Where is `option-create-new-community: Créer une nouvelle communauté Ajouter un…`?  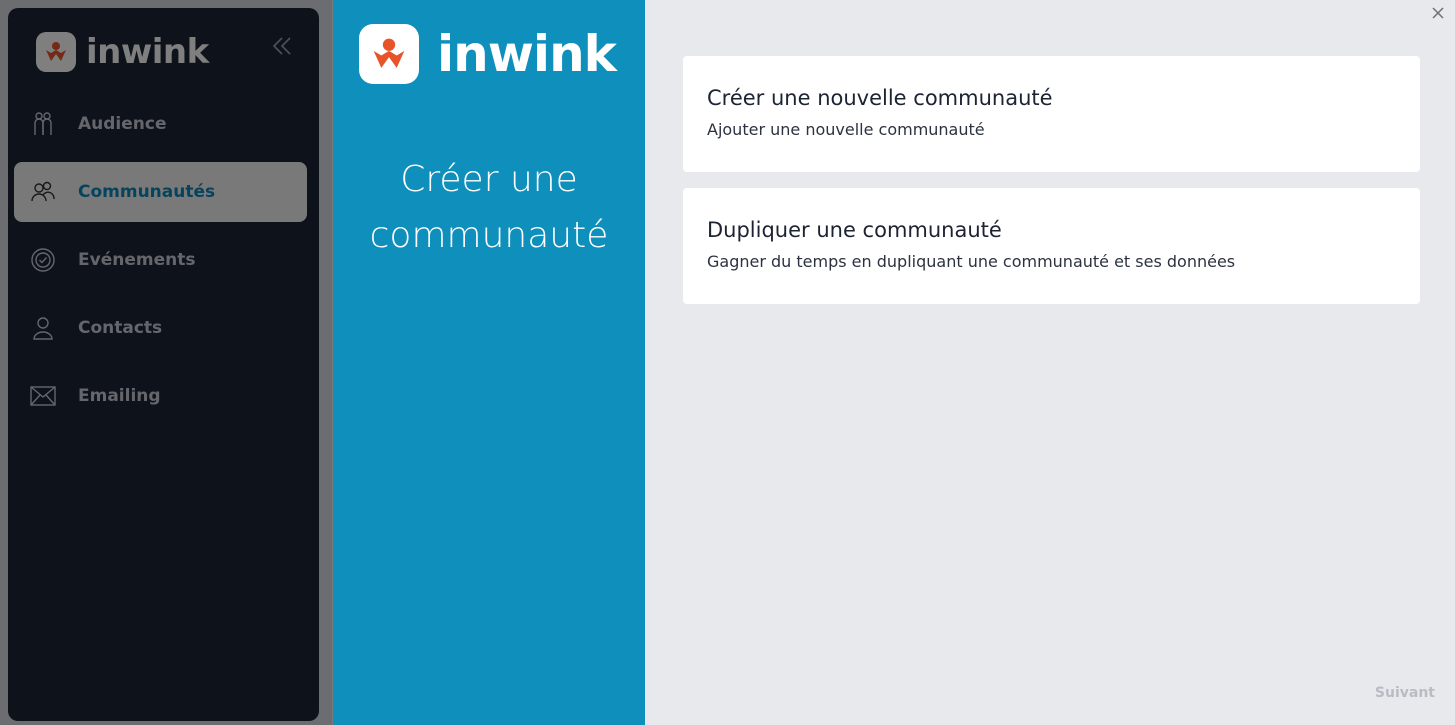 option-create-new-community: Créer une nouvelle communauté Ajouter un… is located at coordinates (1051, 114).